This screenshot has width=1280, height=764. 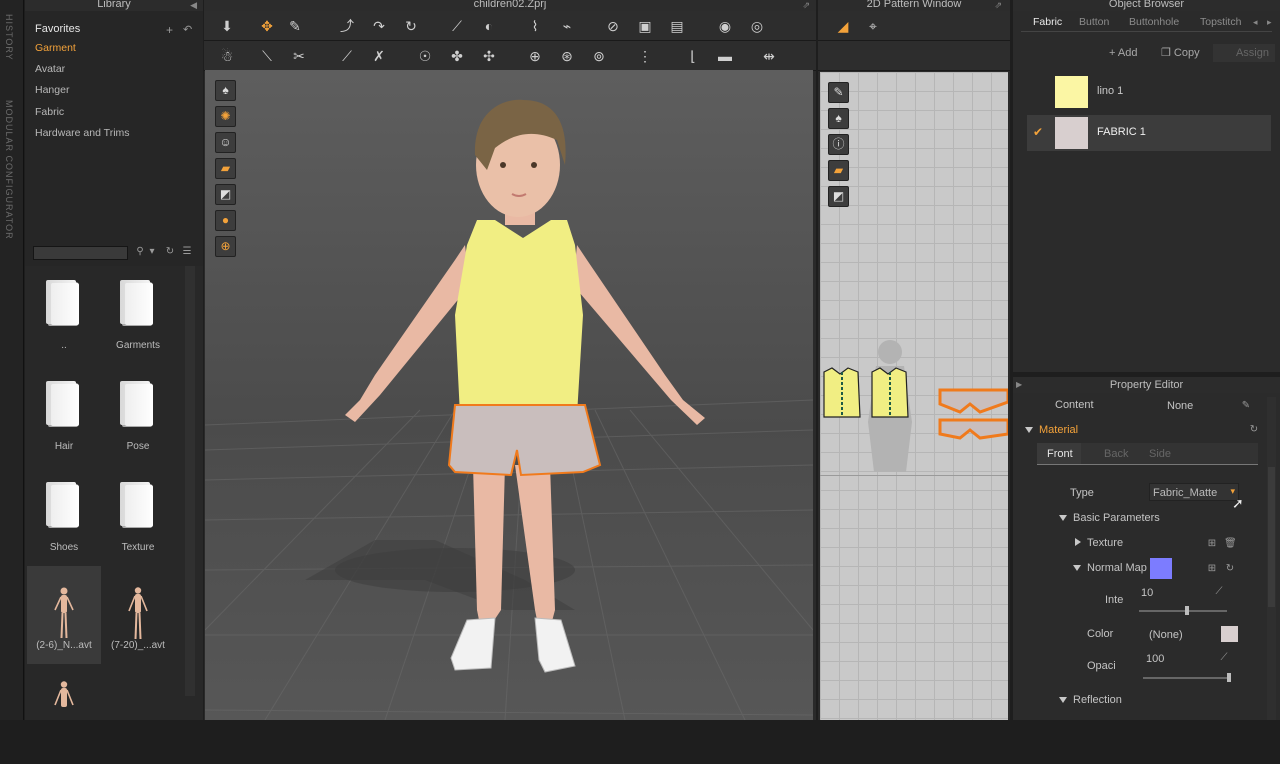 What do you see at coordinates (873, 26) in the screenshot?
I see `edit-point-icon: ⌖` at bounding box center [873, 26].